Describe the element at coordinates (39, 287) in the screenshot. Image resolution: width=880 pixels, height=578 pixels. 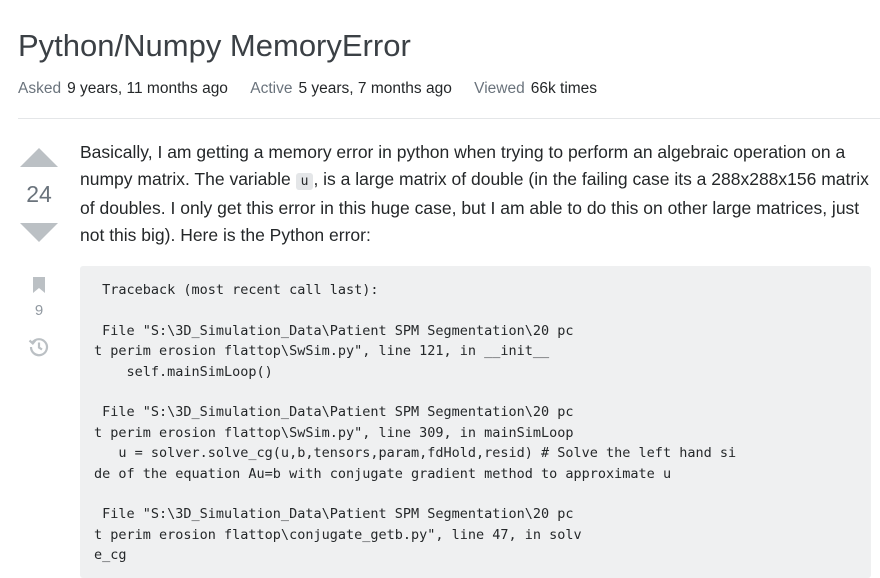
I see `bookmark-icon` at that location.